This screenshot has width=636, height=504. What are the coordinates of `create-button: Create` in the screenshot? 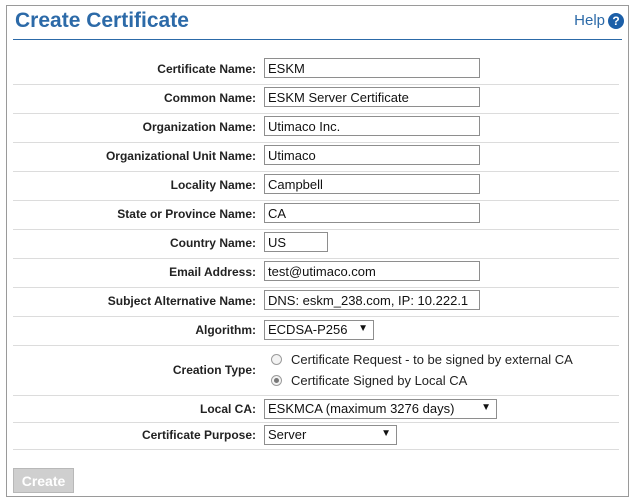 It's located at (43, 480).